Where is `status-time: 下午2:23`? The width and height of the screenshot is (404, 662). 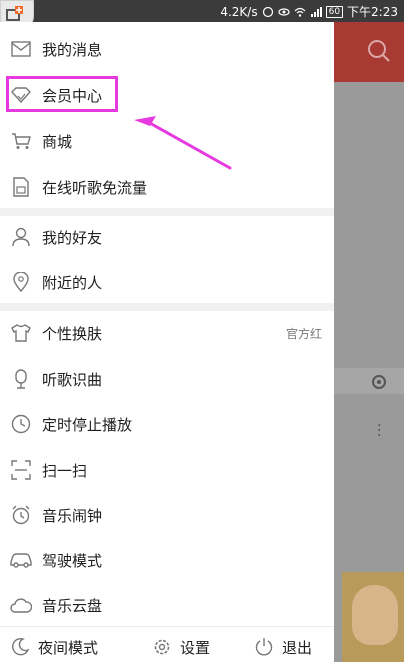 status-time: 下午2:23 is located at coordinates (372, 12).